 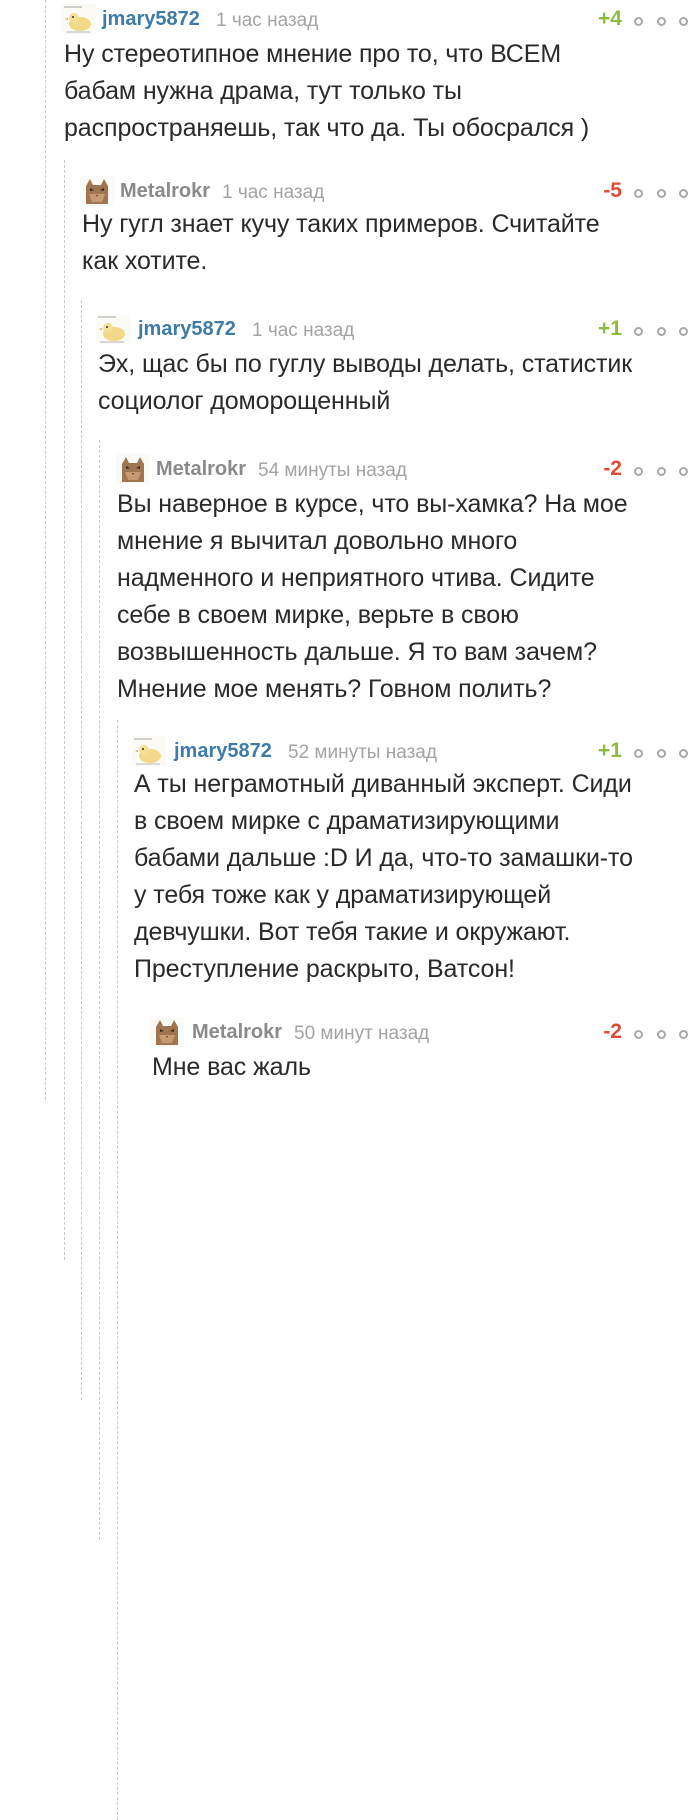 I want to click on comment-header: jmary5872 1 час назад +4, so click(x=350, y=21).